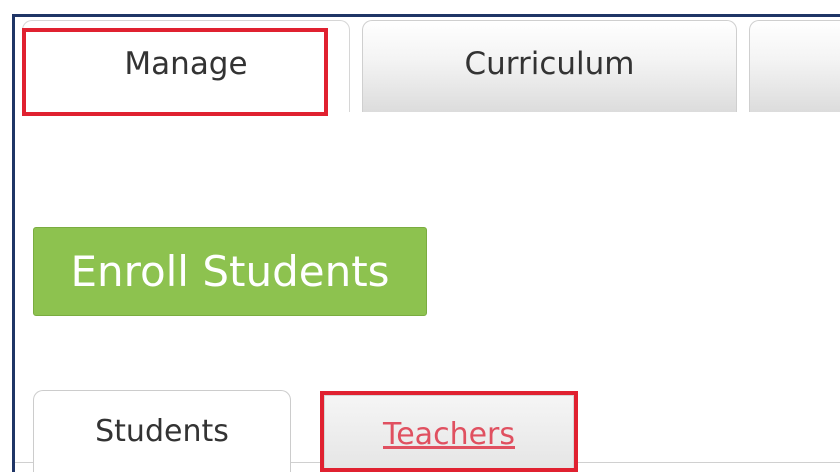  I want to click on tab-curriculum: Curriculum, so click(549, 66).